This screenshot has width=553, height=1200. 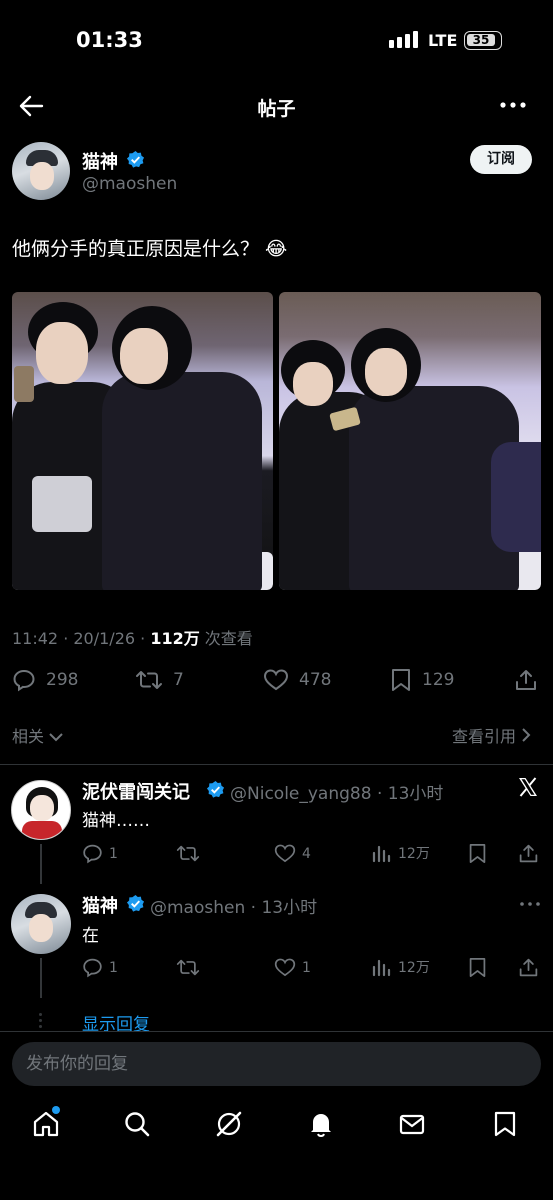 I want to click on like-count: 478, so click(x=315, y=680).